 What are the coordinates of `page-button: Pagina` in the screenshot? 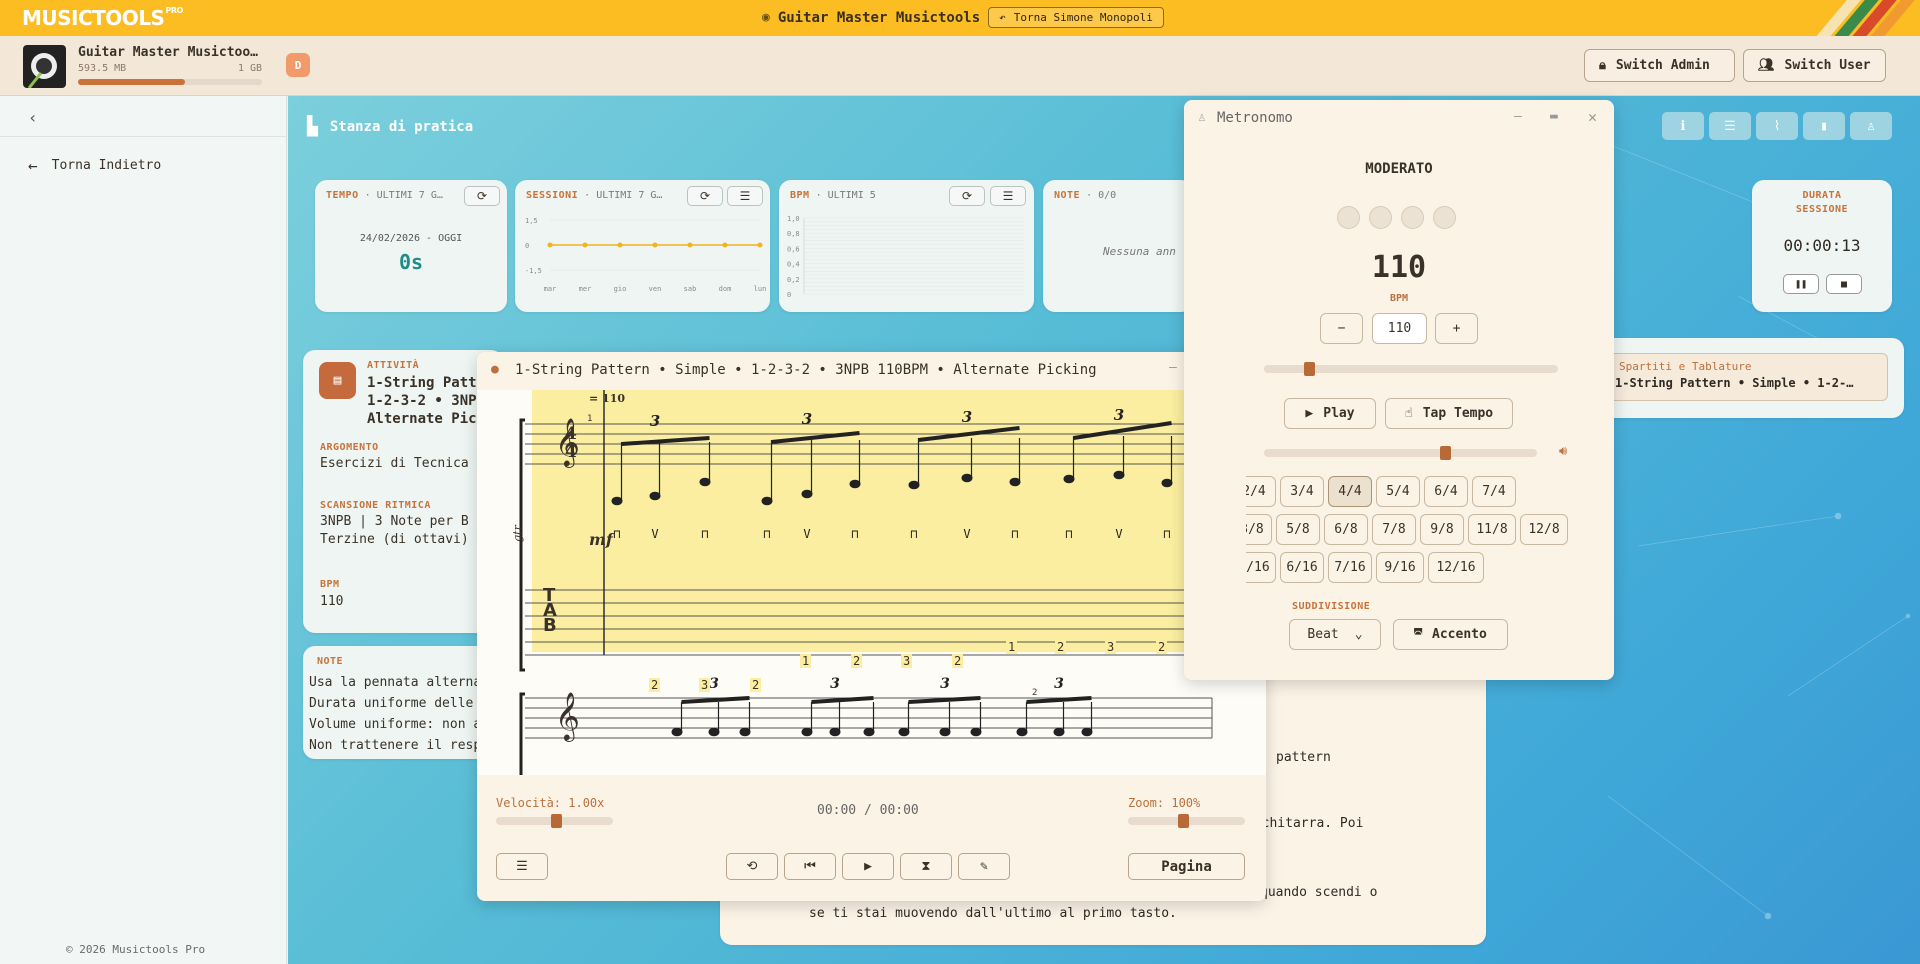 It's located at (1186, 866).